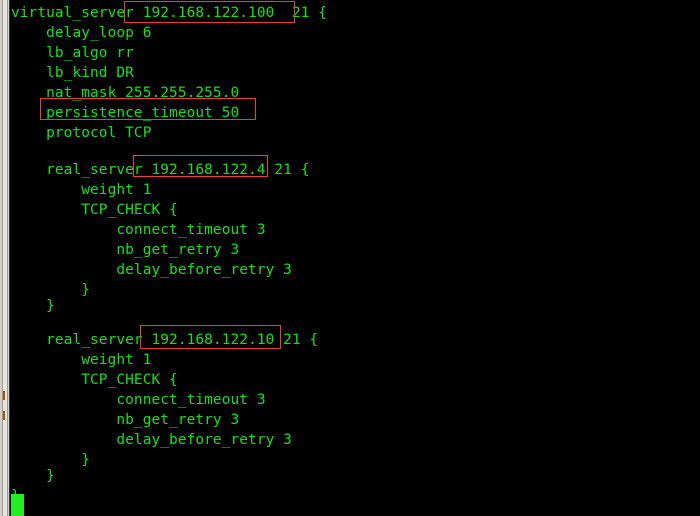 The height and width of the screenshot is (516, 700). Describe the element at coordinates (165, 340) in the screenshot. I see `code-line: real_server 192.168.122.10 21 {` at that location.